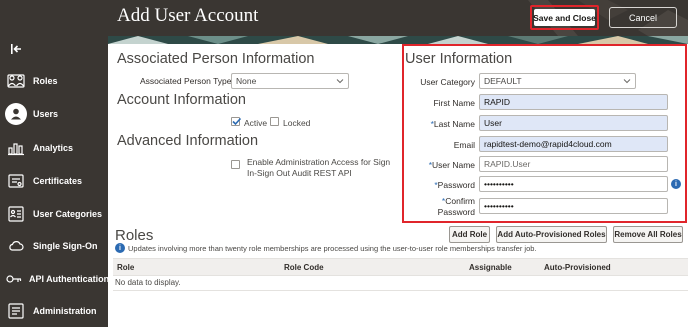 This screenshot has height=327, width=688. Describe the element at coordinates (256, 123) in the screenshot. I see `active-label: Active` at that location.